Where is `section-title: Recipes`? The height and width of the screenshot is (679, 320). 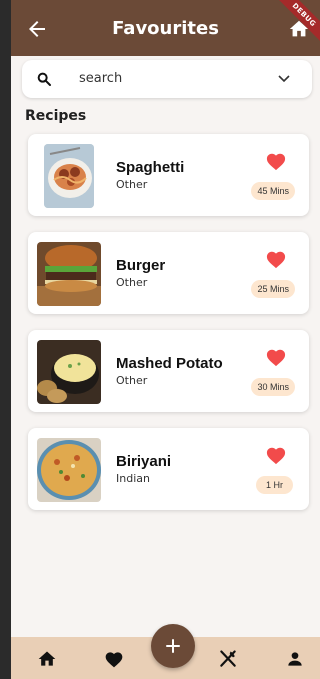 section-title: Recipes is located at coordinates (56, 116).